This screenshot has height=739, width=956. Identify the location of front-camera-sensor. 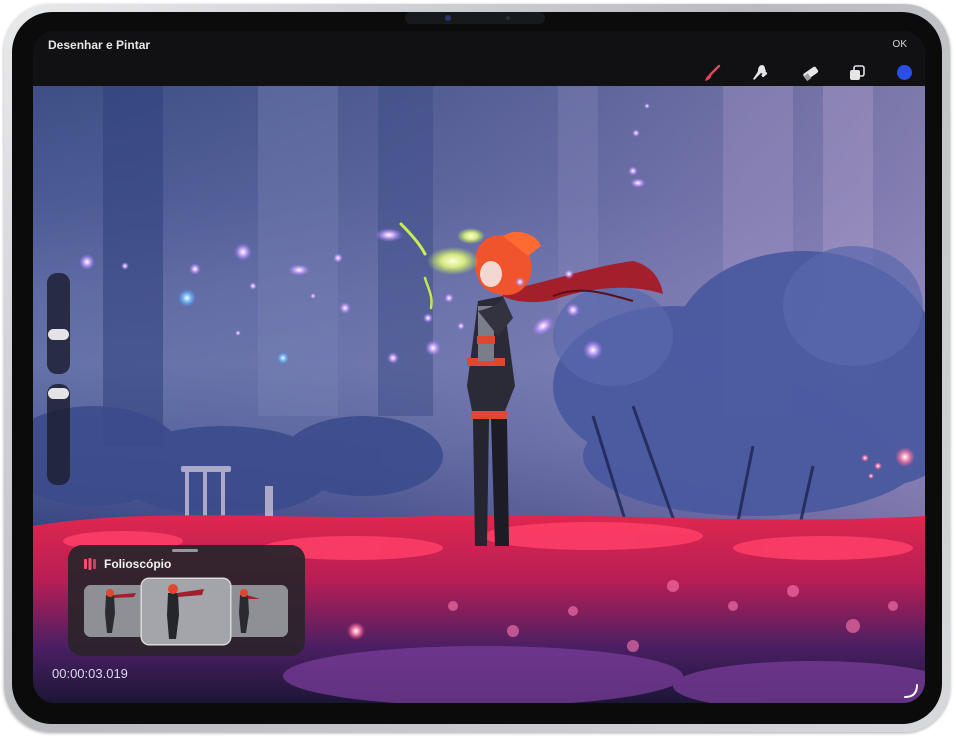
(508, 18).